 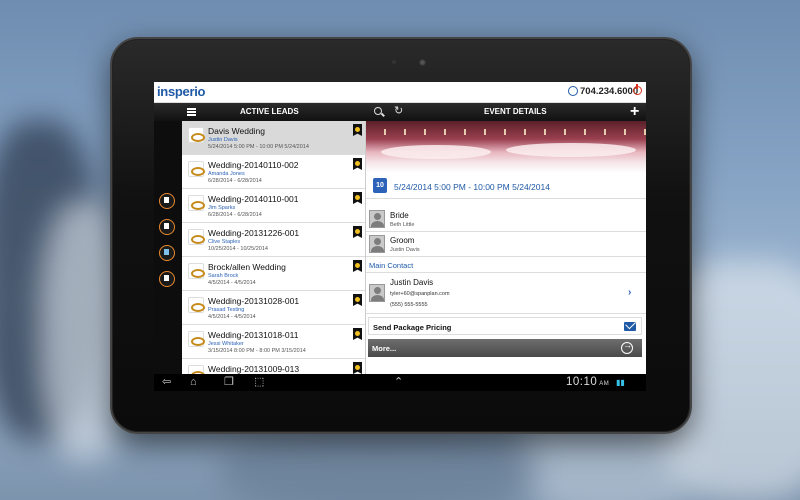 I want to click on home-icon: ⌂, so click(x=193, y=382).